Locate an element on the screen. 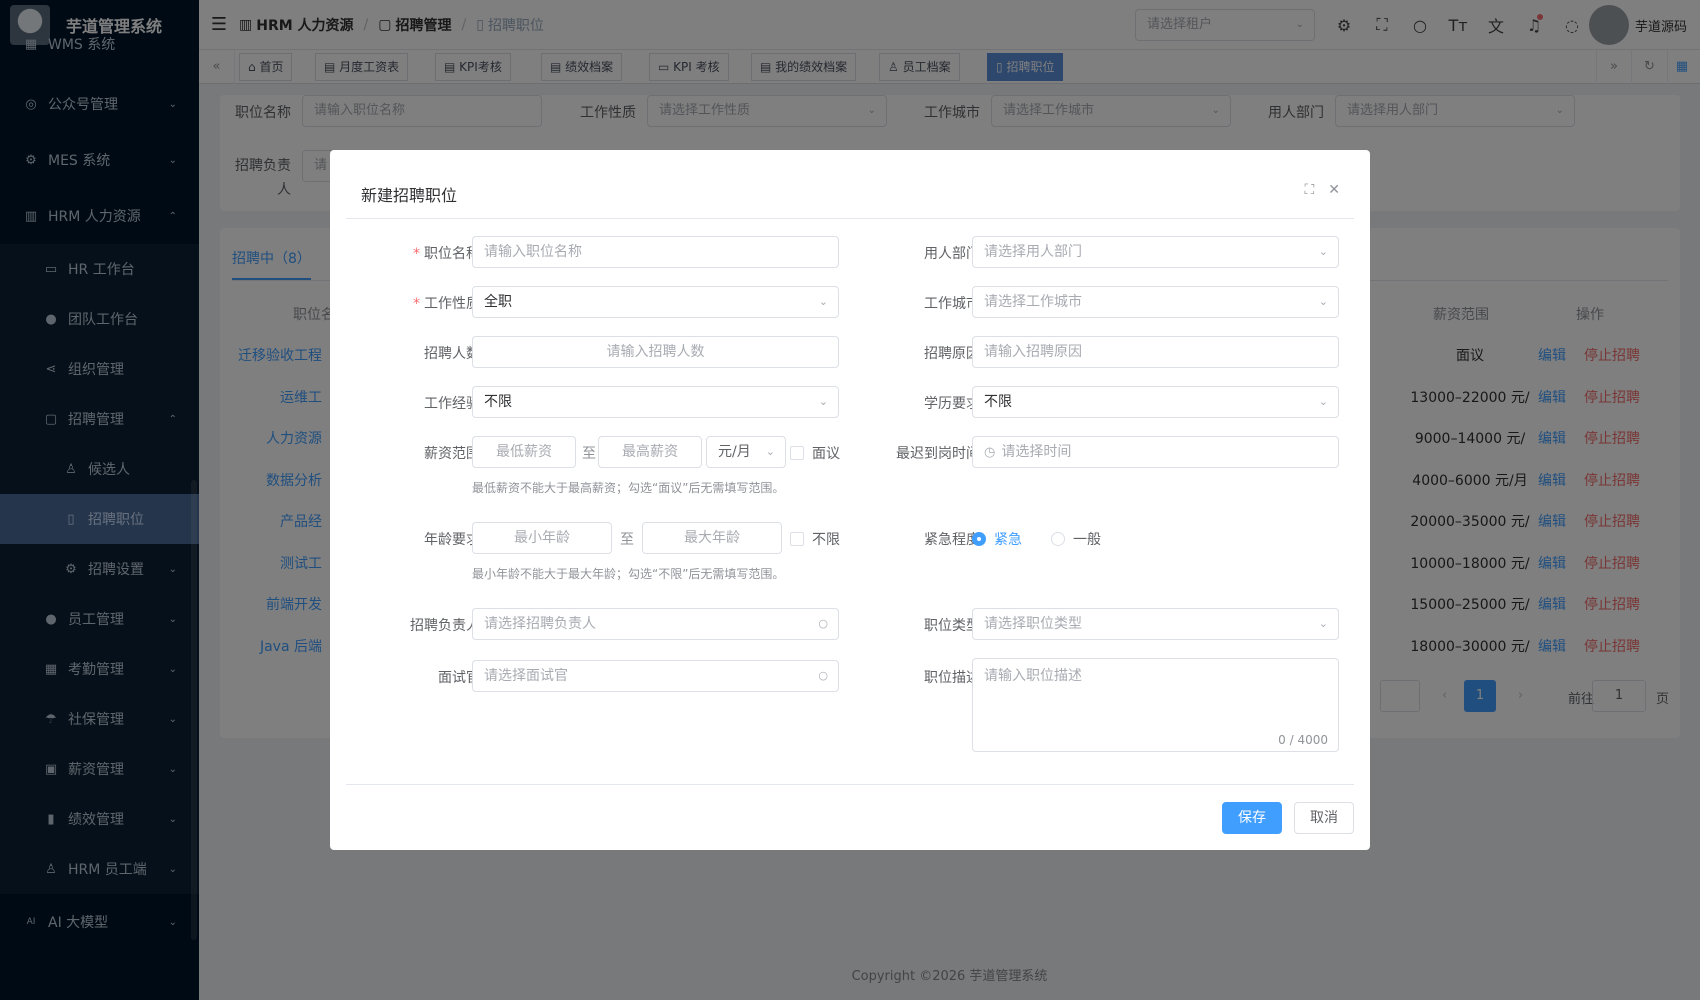 The image size is (1700, 1000). work-type-label: * 工作性质 is located at coordinates (435, 303).